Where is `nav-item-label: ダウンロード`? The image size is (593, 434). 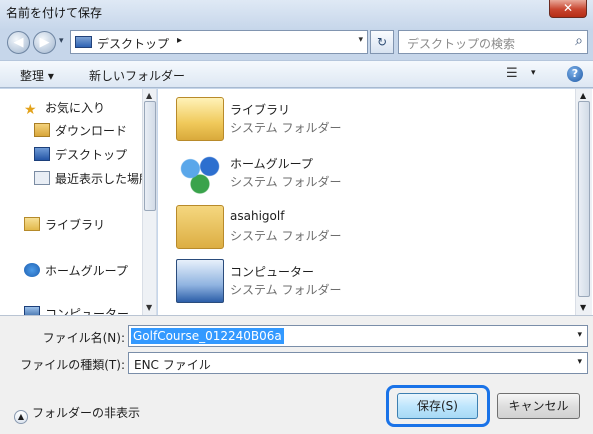
nav-item-label: ダウンロード is located at coordinates (91, 131).